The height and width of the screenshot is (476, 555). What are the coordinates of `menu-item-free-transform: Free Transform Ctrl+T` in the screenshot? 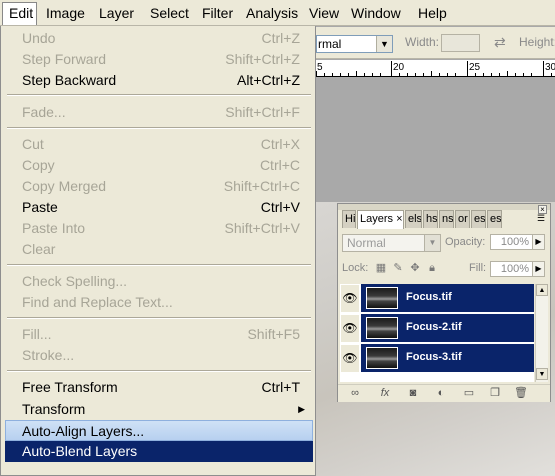 It's located at (159, 387).